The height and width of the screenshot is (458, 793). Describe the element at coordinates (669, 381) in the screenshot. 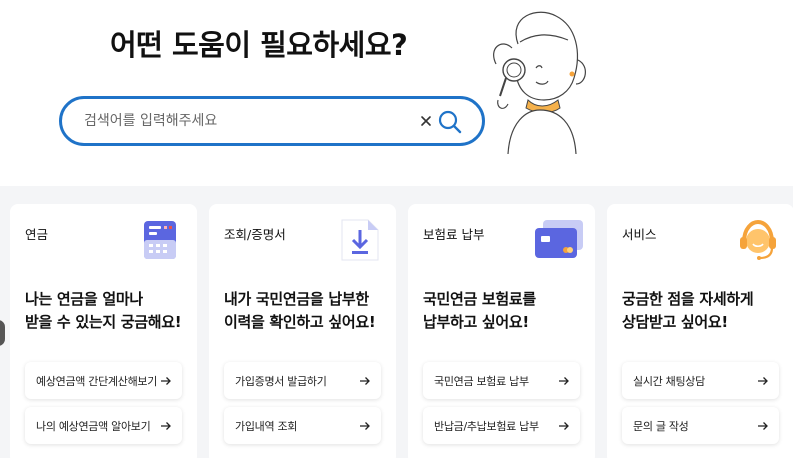

I see `link-label: 실시간 채팅상담` at that location.